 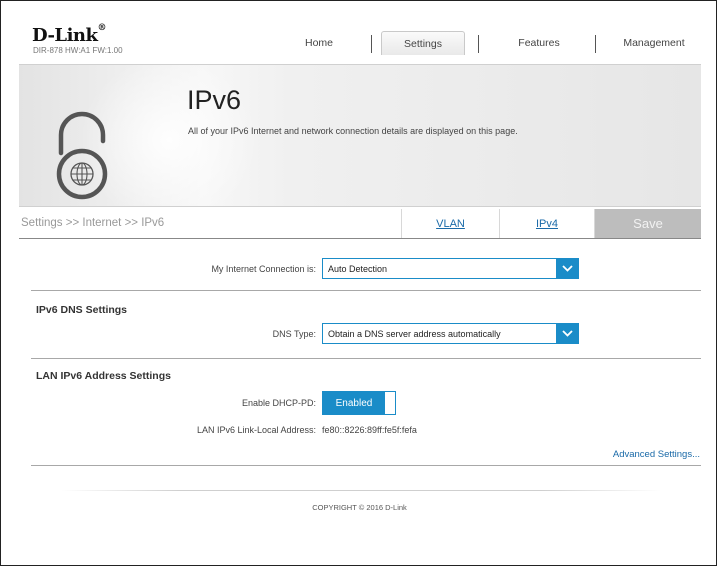 I want to click on link-local-label: LAN IPv6 Link-Local Address:, so click(x=256, y=430).